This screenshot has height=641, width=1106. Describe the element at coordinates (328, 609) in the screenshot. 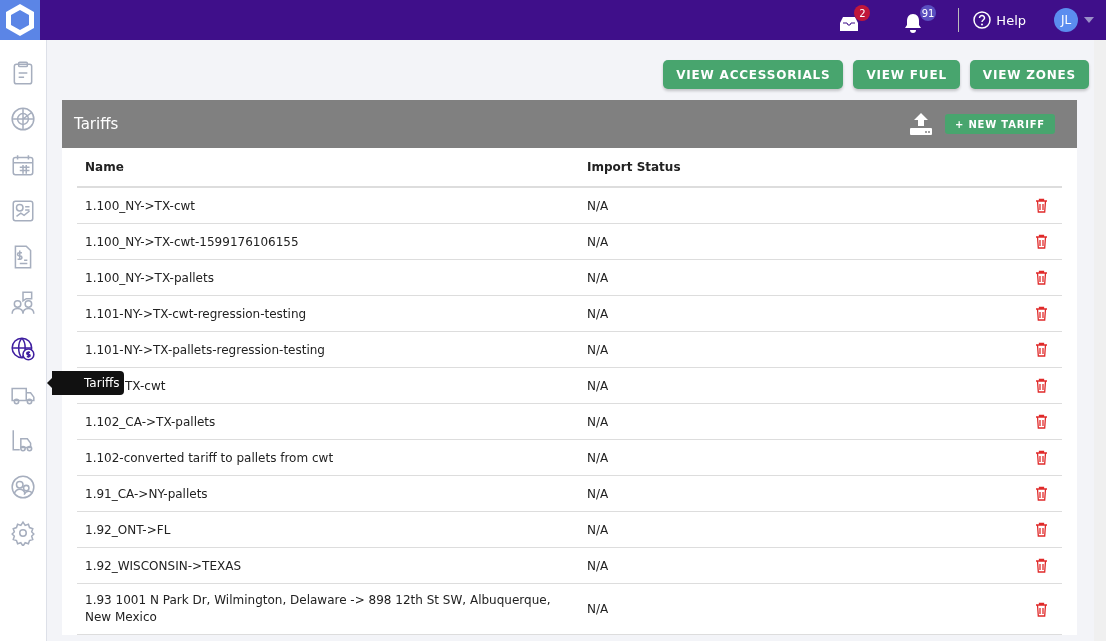

I see `table-cell: 1.93 1001 N Park Dr, Wilmington, Delaware -> 898 12th St SW, Albuquerque, New Mexico` at that location.